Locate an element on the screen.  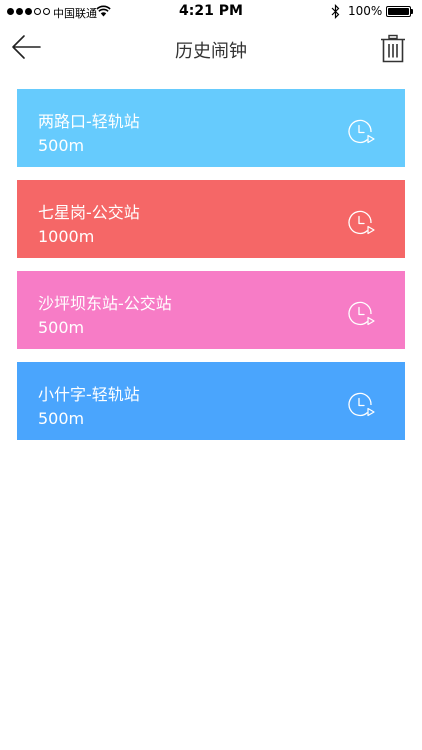
alarm-station-name: 小什字-轻轨站 is located at coordinates (89, 394).